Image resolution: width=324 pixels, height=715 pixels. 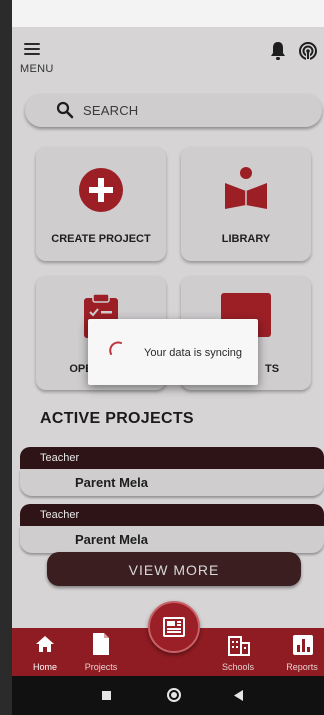 I want to click on loading-spinner-icon, so click(x=115, y=348).